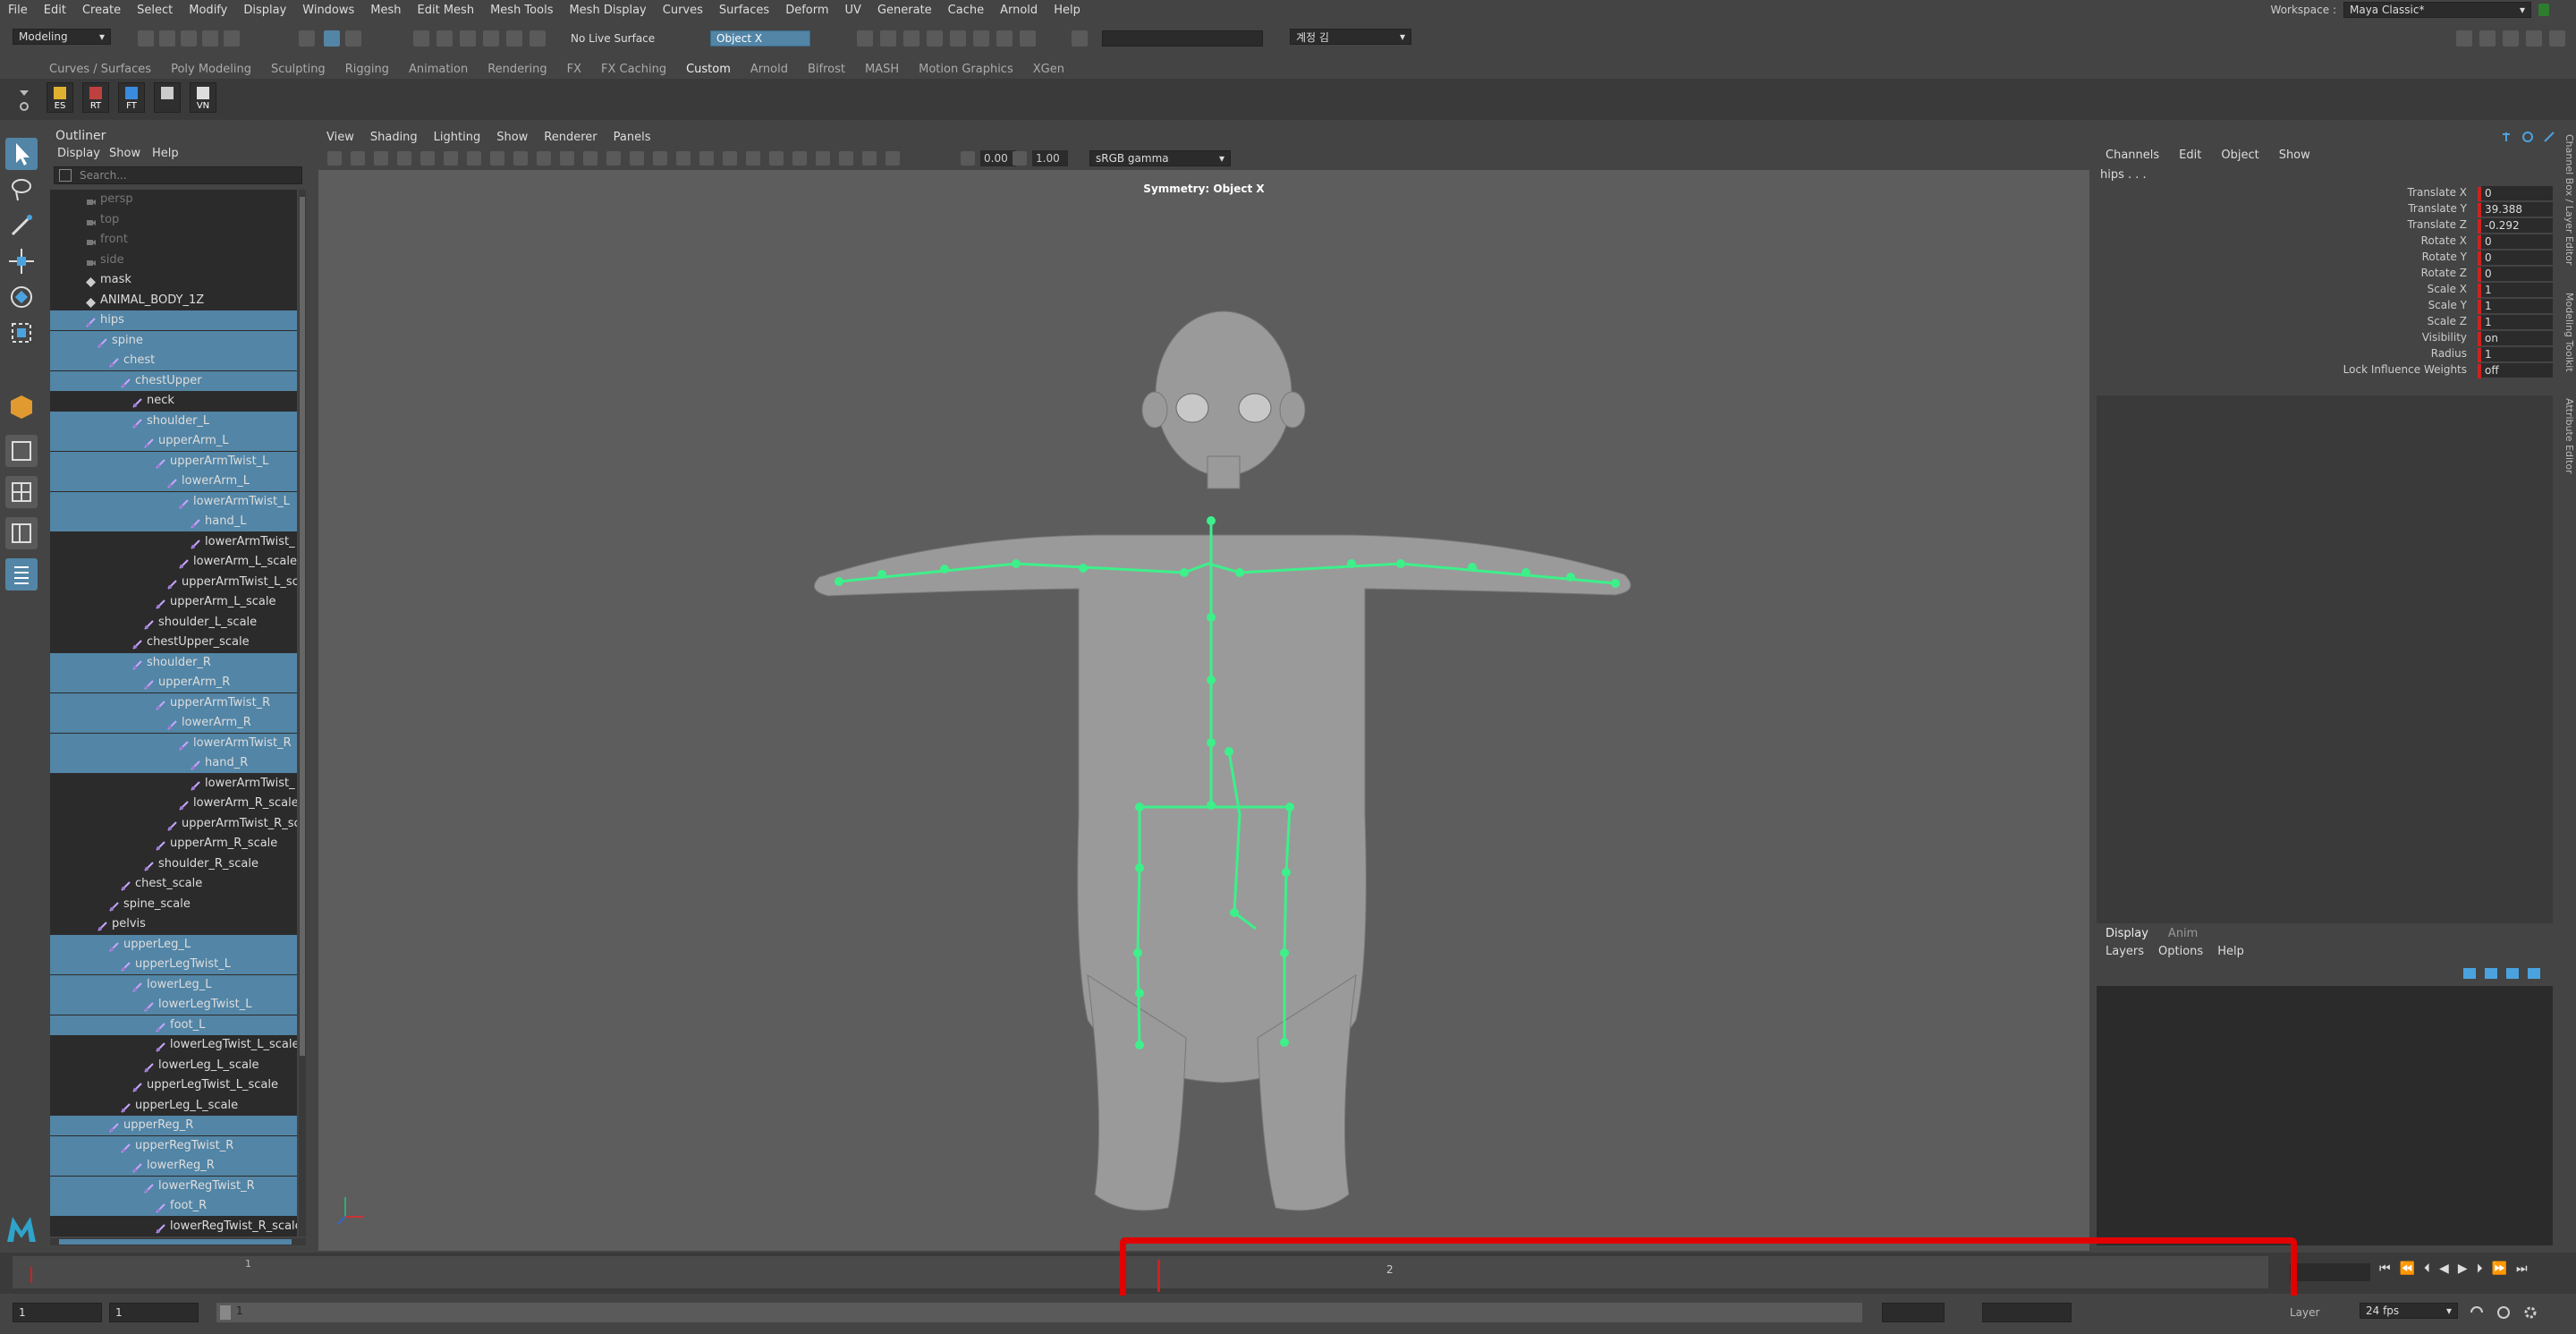  I want to click on outliner-row: hand_R, so click(173, 763).